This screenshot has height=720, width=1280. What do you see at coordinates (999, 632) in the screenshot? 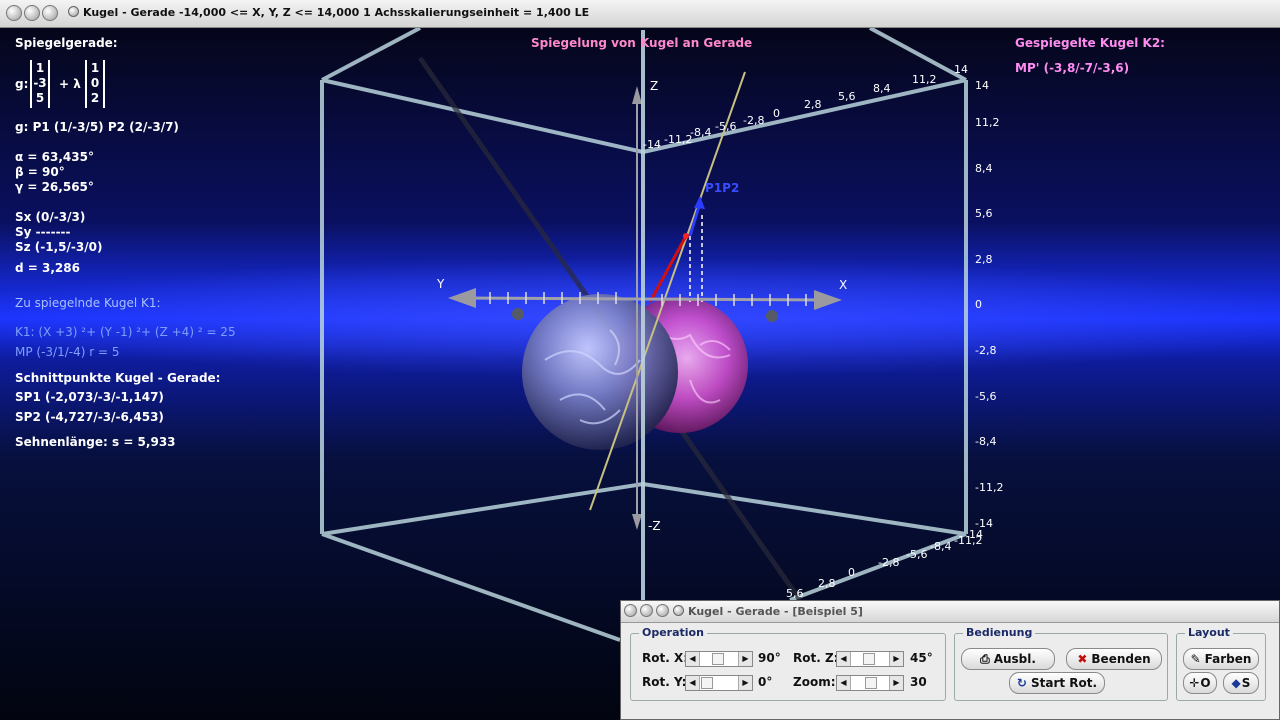
I see `bedienung-label: Bedienung` at bounding box center [999, 632].